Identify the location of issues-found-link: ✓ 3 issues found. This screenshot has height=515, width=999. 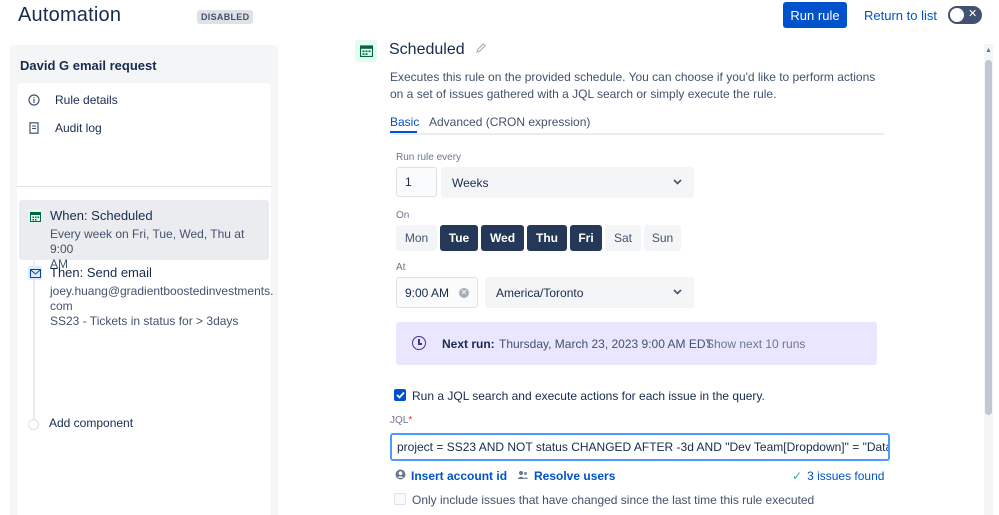
(838, 476).